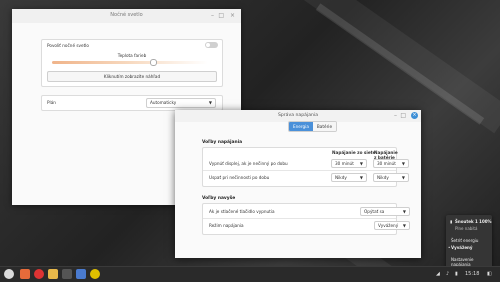 This screenshot has height=282, width=500. What do you see at coordinates (132, 55) in the screenshot?
I see `temperature-label: Teplota farieb` at bounding box center [132, 55].